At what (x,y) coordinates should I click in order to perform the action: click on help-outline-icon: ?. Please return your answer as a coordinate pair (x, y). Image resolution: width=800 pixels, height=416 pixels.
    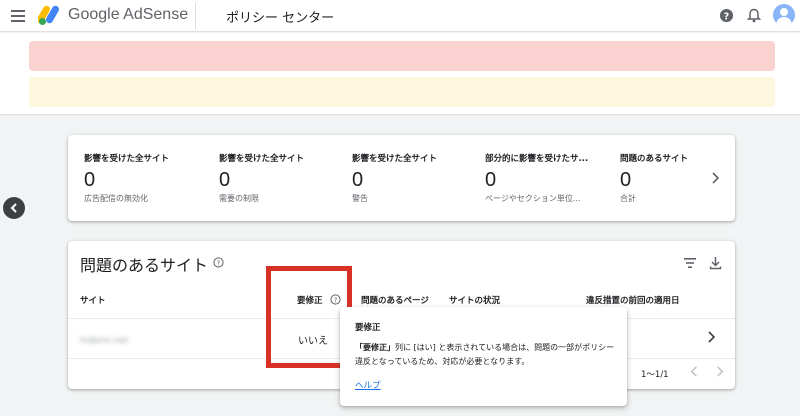
    Looking at the image, I should click on (218, 262).